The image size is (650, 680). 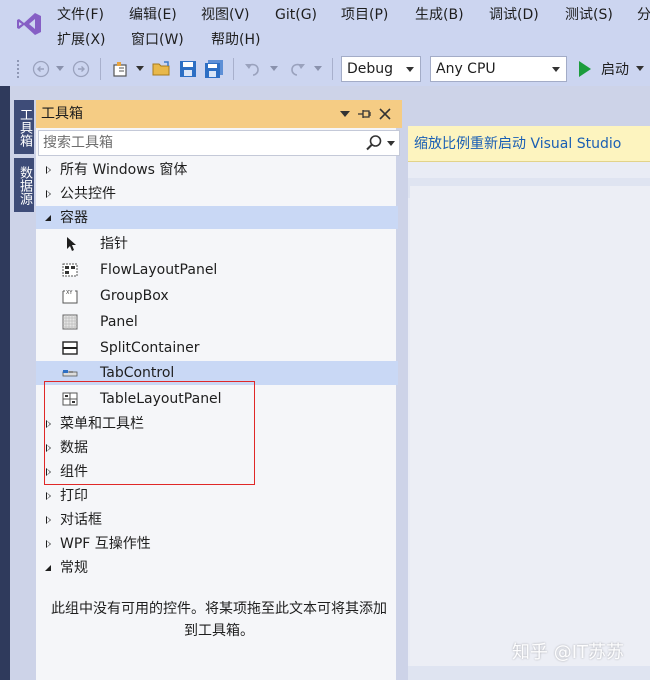 What do you see at coordinates (225, 15) in the screenshot?
I see `menu-view: 视图(V)` at bounding box center [225, 15].